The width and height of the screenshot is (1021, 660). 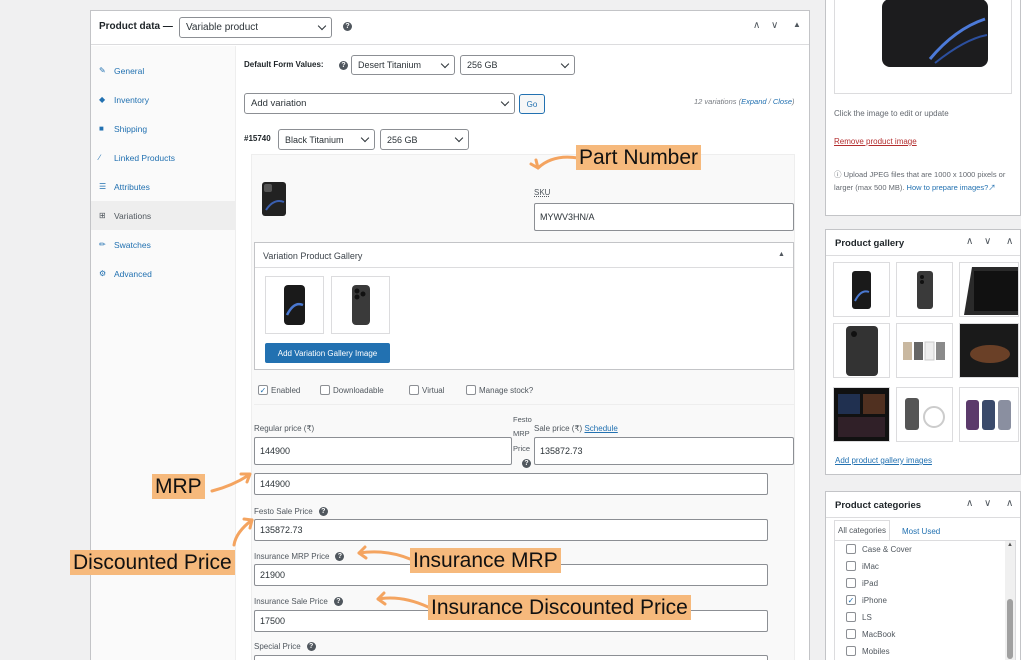 What do you see at coordinates (1010, 545) in the screenshot?
I see `scroll-up-icon: ▲` at bounding box center [1010, 545].